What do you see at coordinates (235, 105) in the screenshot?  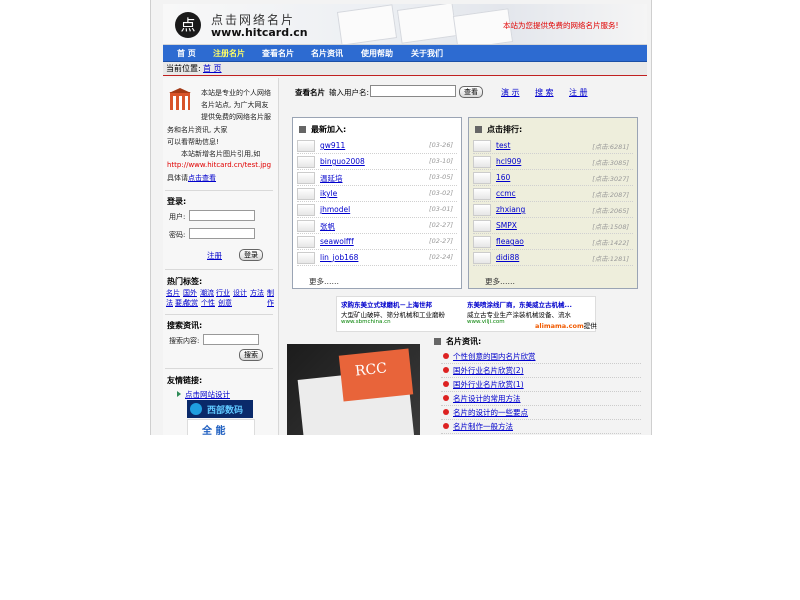 I see `intro-text: 名片站点, 为广大网友` at bounding box center [235, 105].